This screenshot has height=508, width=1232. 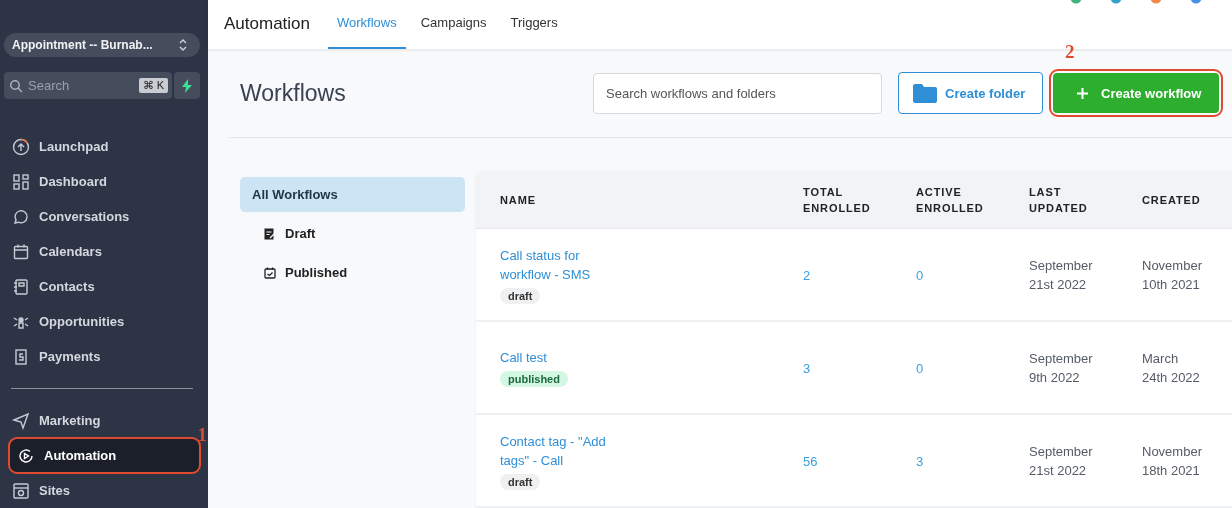 What do you see at coordinates (153, 85) in the screenshot?
I see `shortcut-badge: ⌘ K` at bounding box center [153, 85].